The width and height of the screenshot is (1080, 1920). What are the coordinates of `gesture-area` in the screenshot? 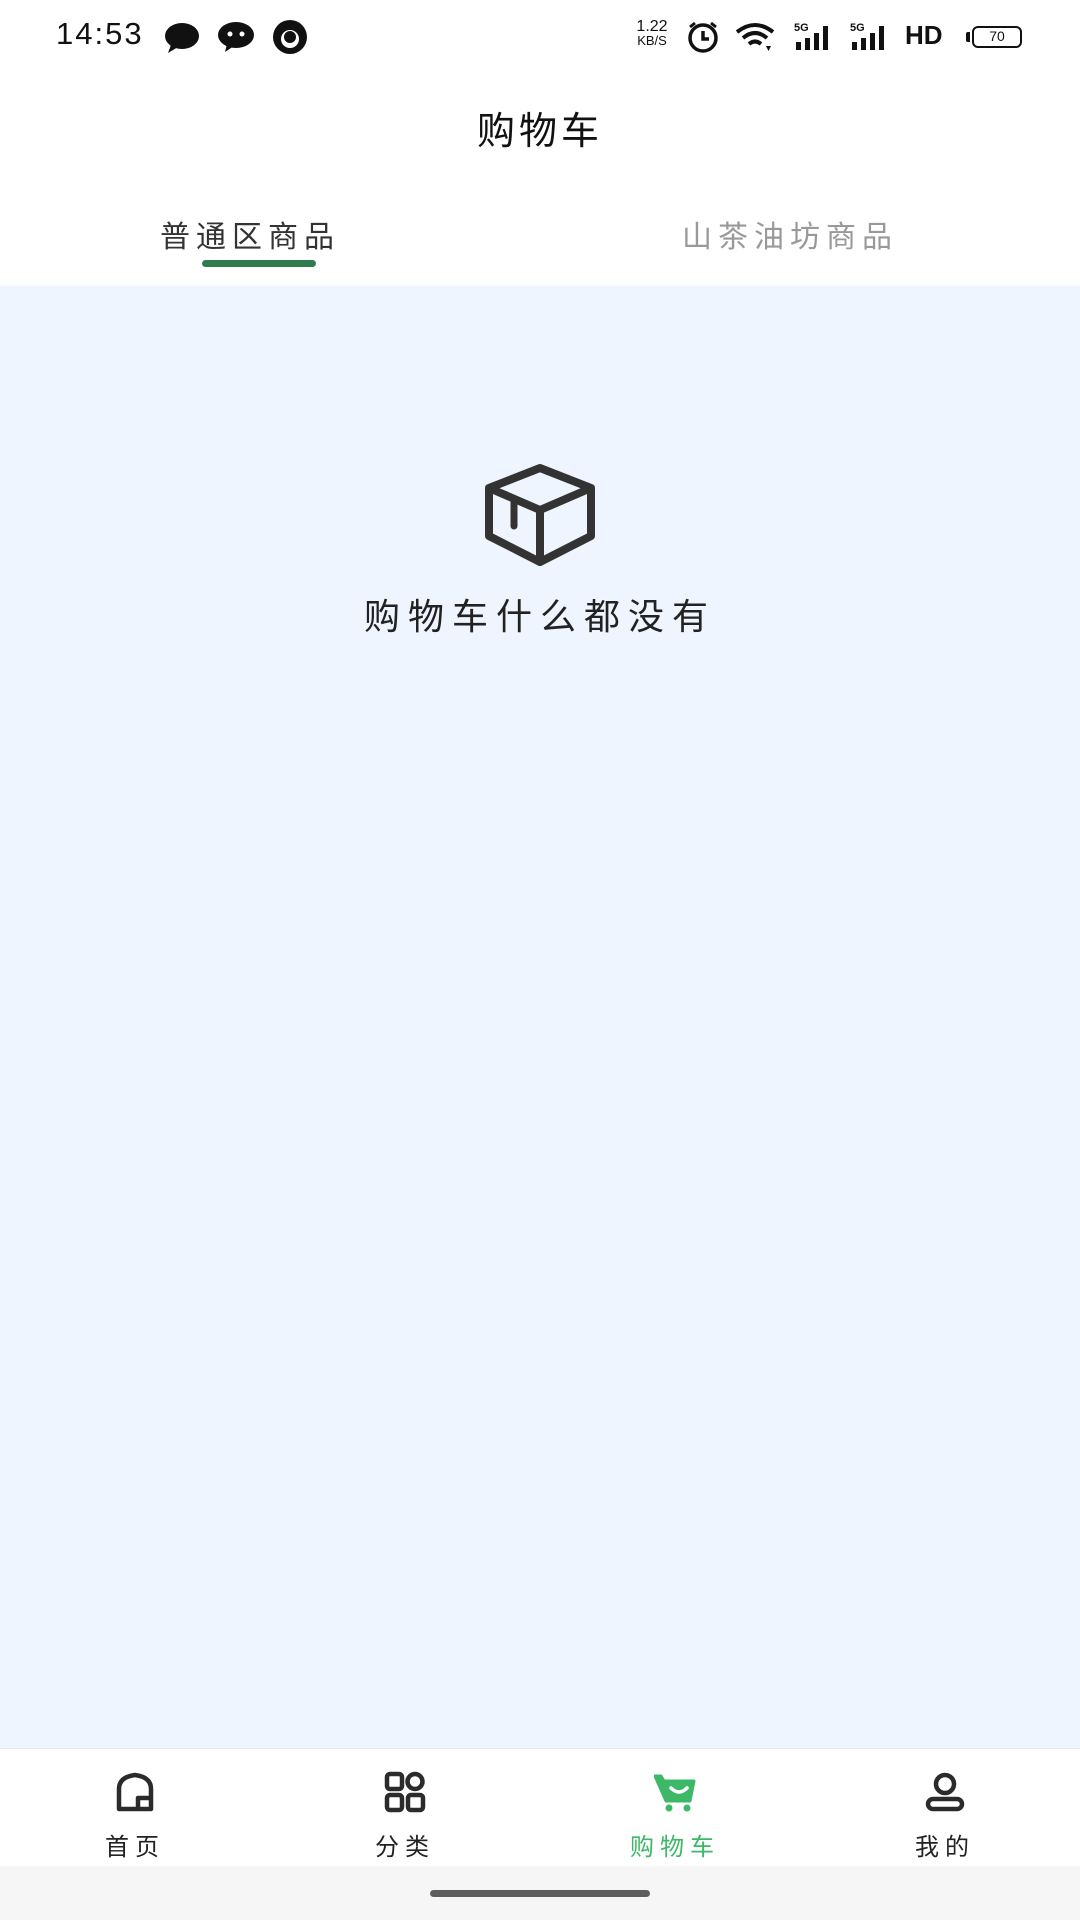 It's located at (540, 1893).